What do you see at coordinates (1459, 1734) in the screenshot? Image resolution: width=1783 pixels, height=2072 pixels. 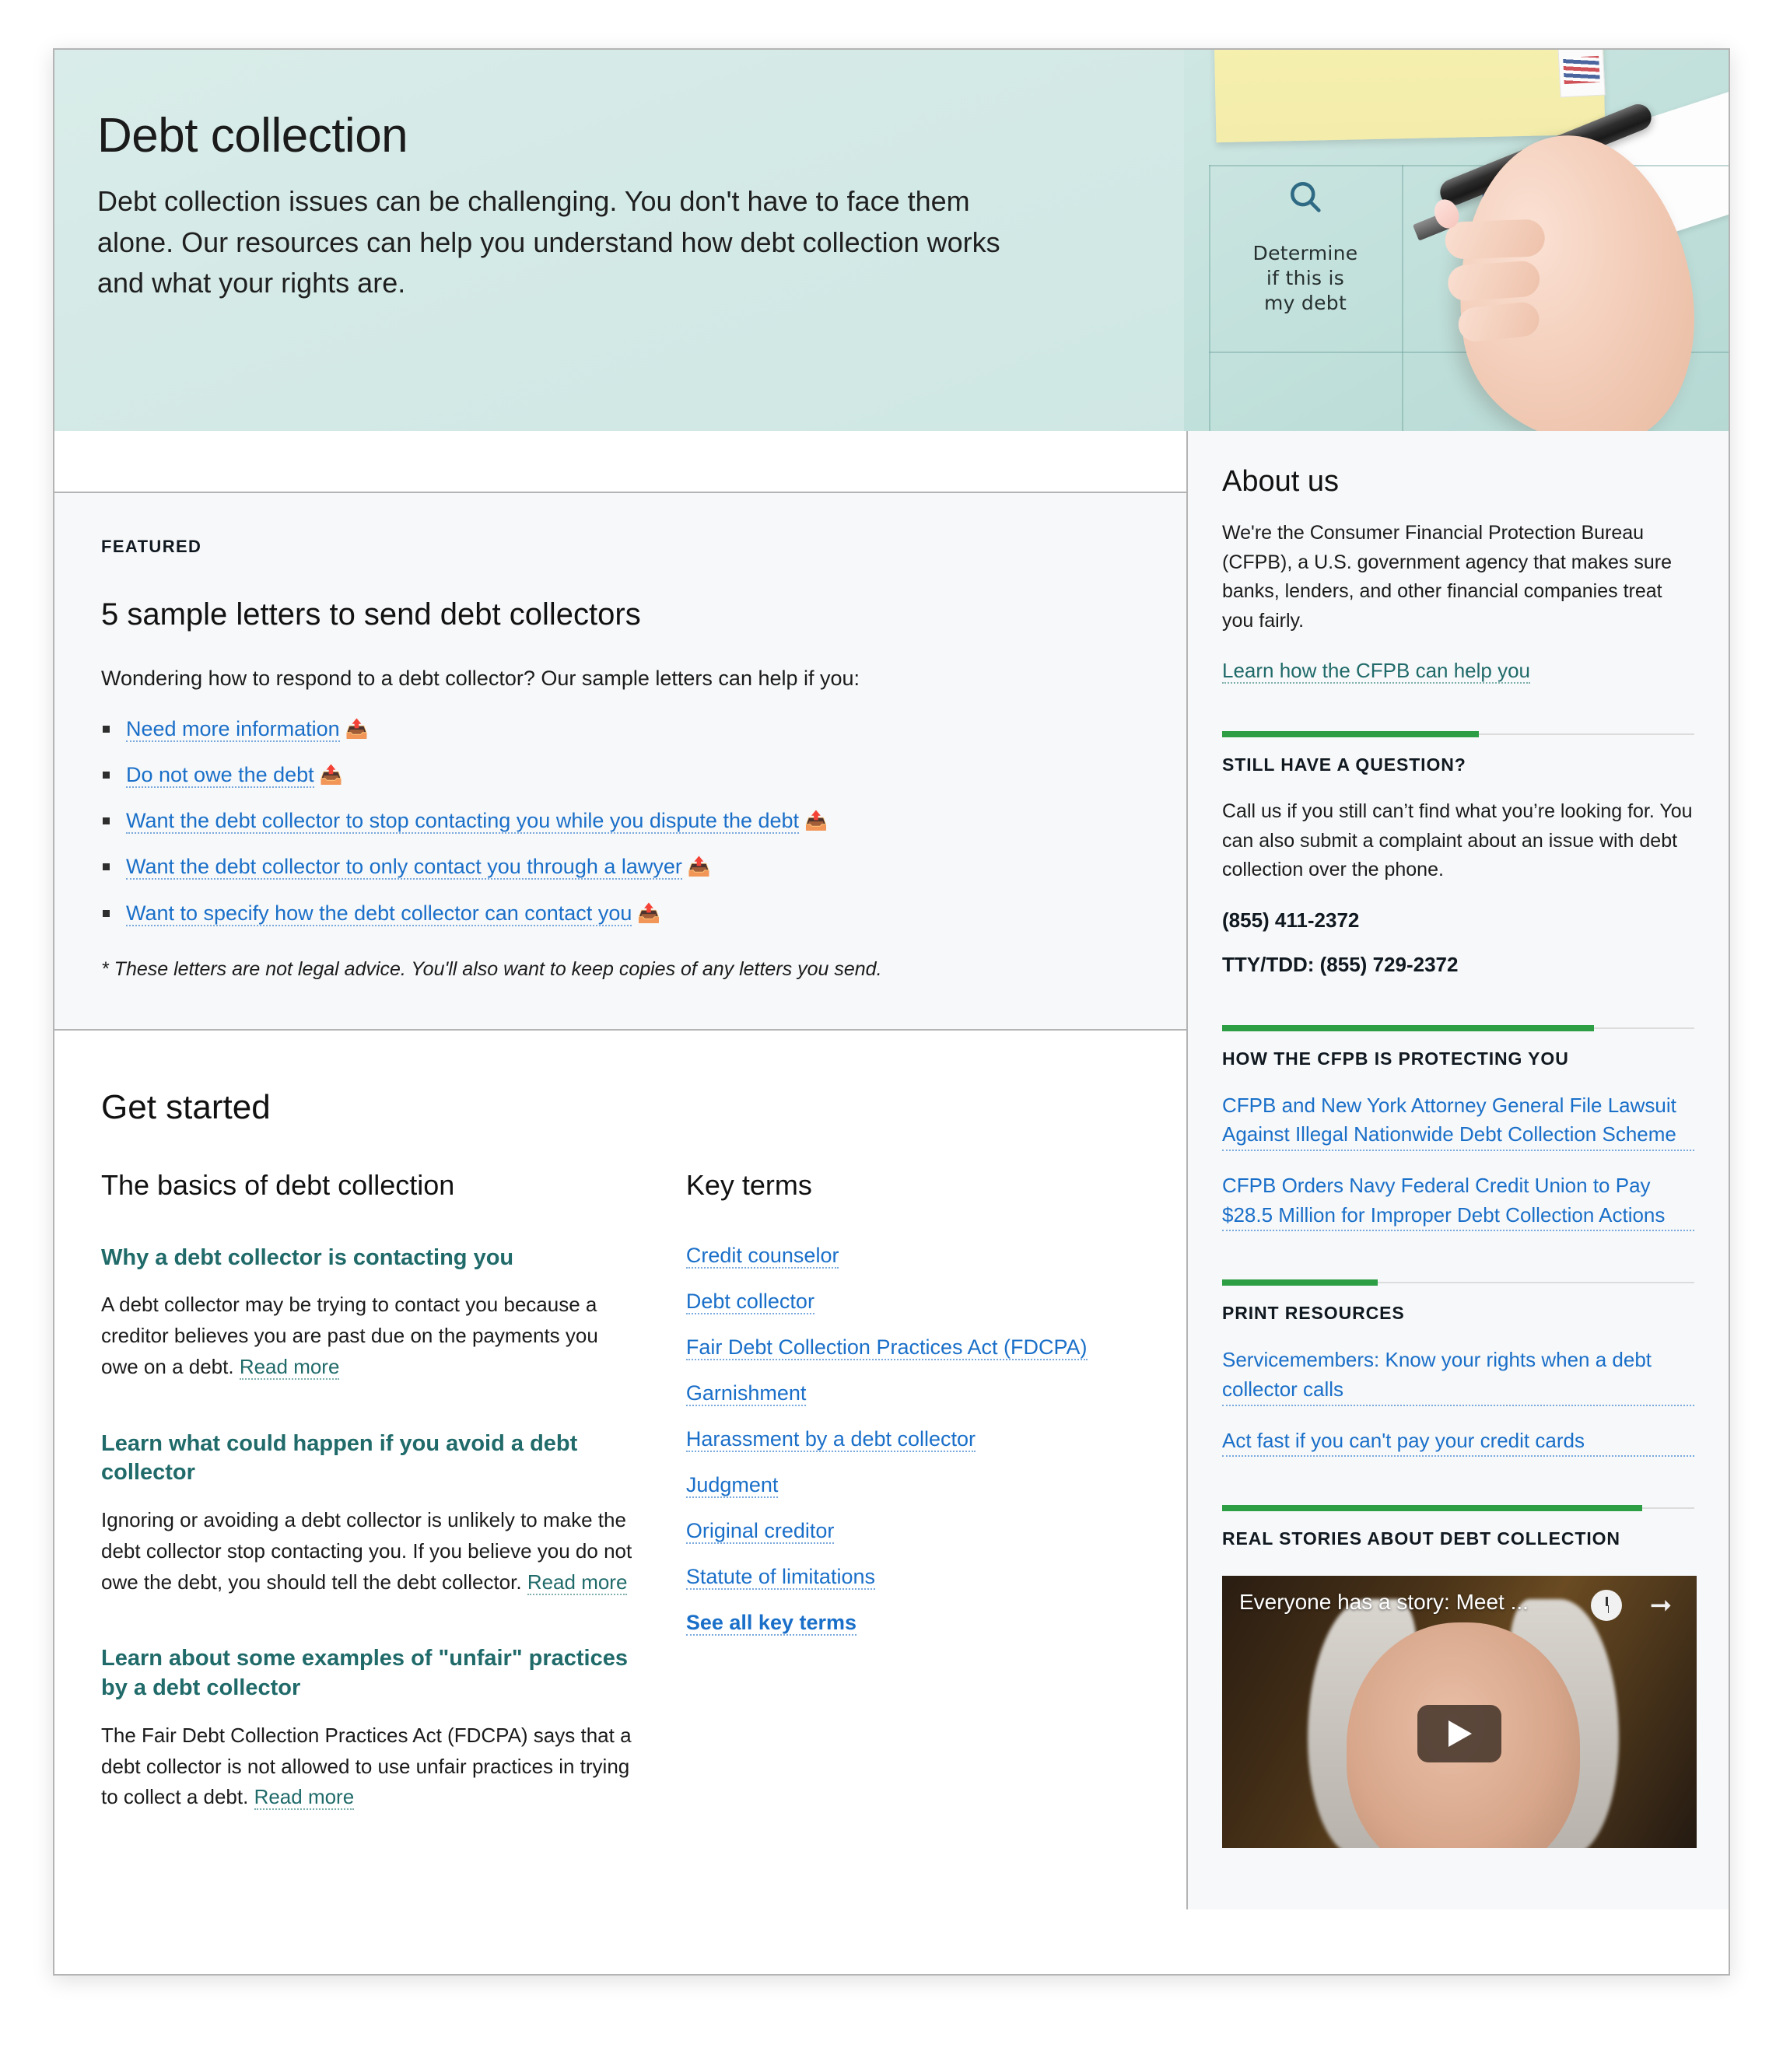 I see `play-icon` at bounding box center [1459, 1734].